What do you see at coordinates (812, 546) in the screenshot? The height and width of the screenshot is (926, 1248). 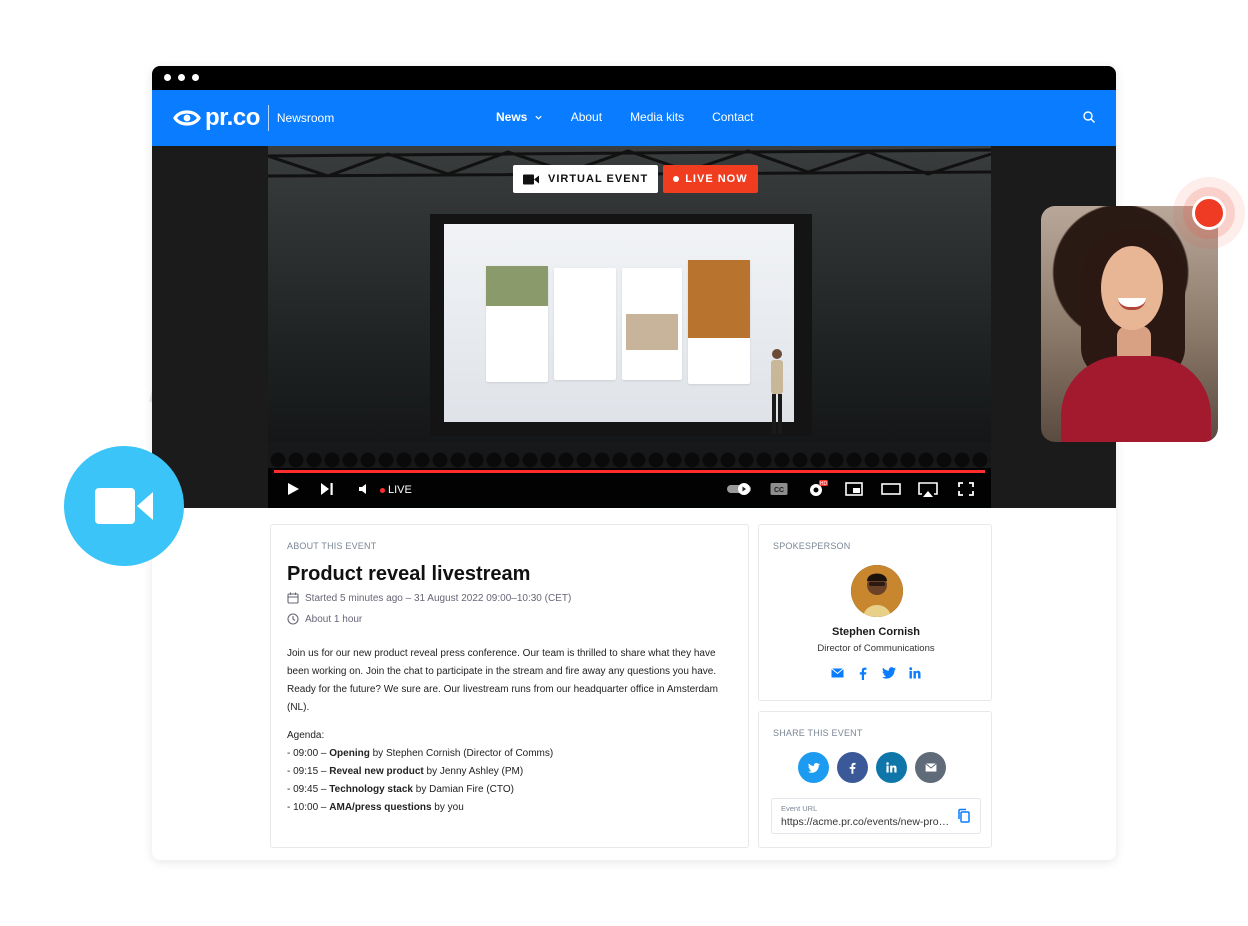 I see `spokesperson-heading: SPOKESPERSON` at bounding box center [812, 546].